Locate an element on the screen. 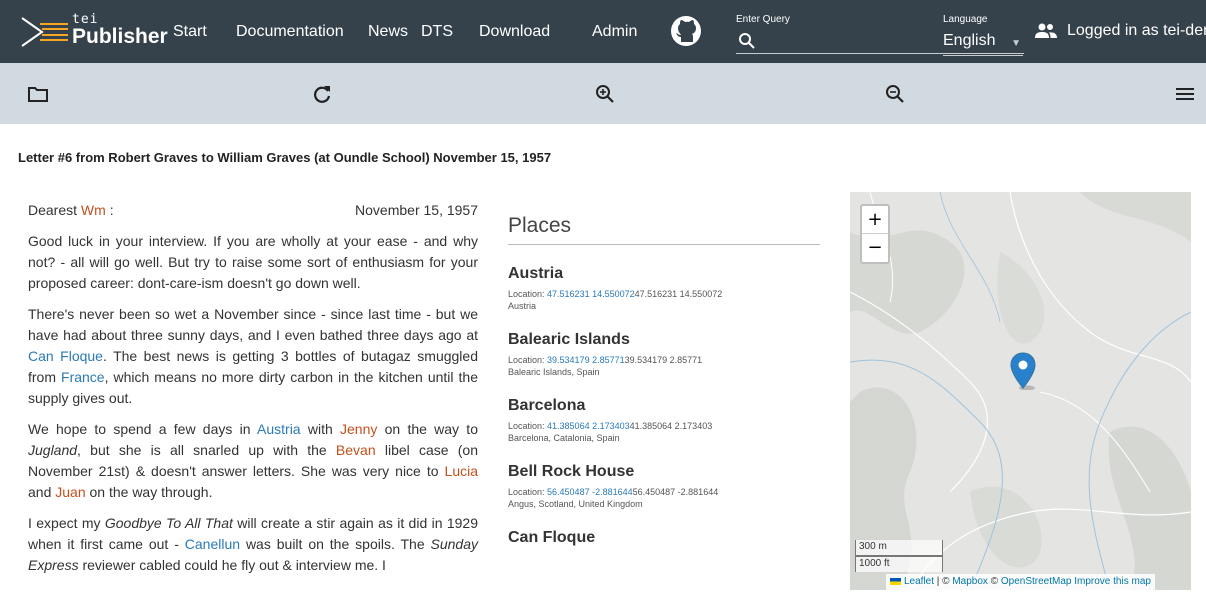 This screenshot has height=600, width=1206. salutation-colon: : is located at coordinates (109, 210).